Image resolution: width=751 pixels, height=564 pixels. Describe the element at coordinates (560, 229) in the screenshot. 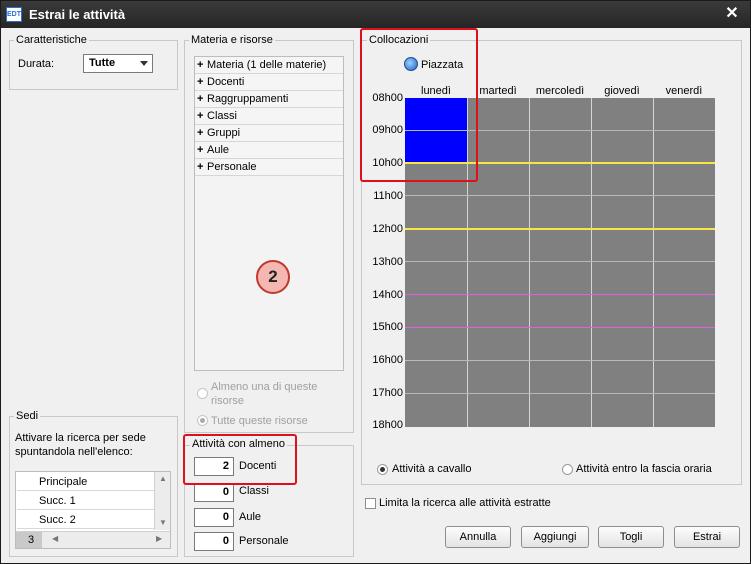

I see `yellow-separator-line` at that location.